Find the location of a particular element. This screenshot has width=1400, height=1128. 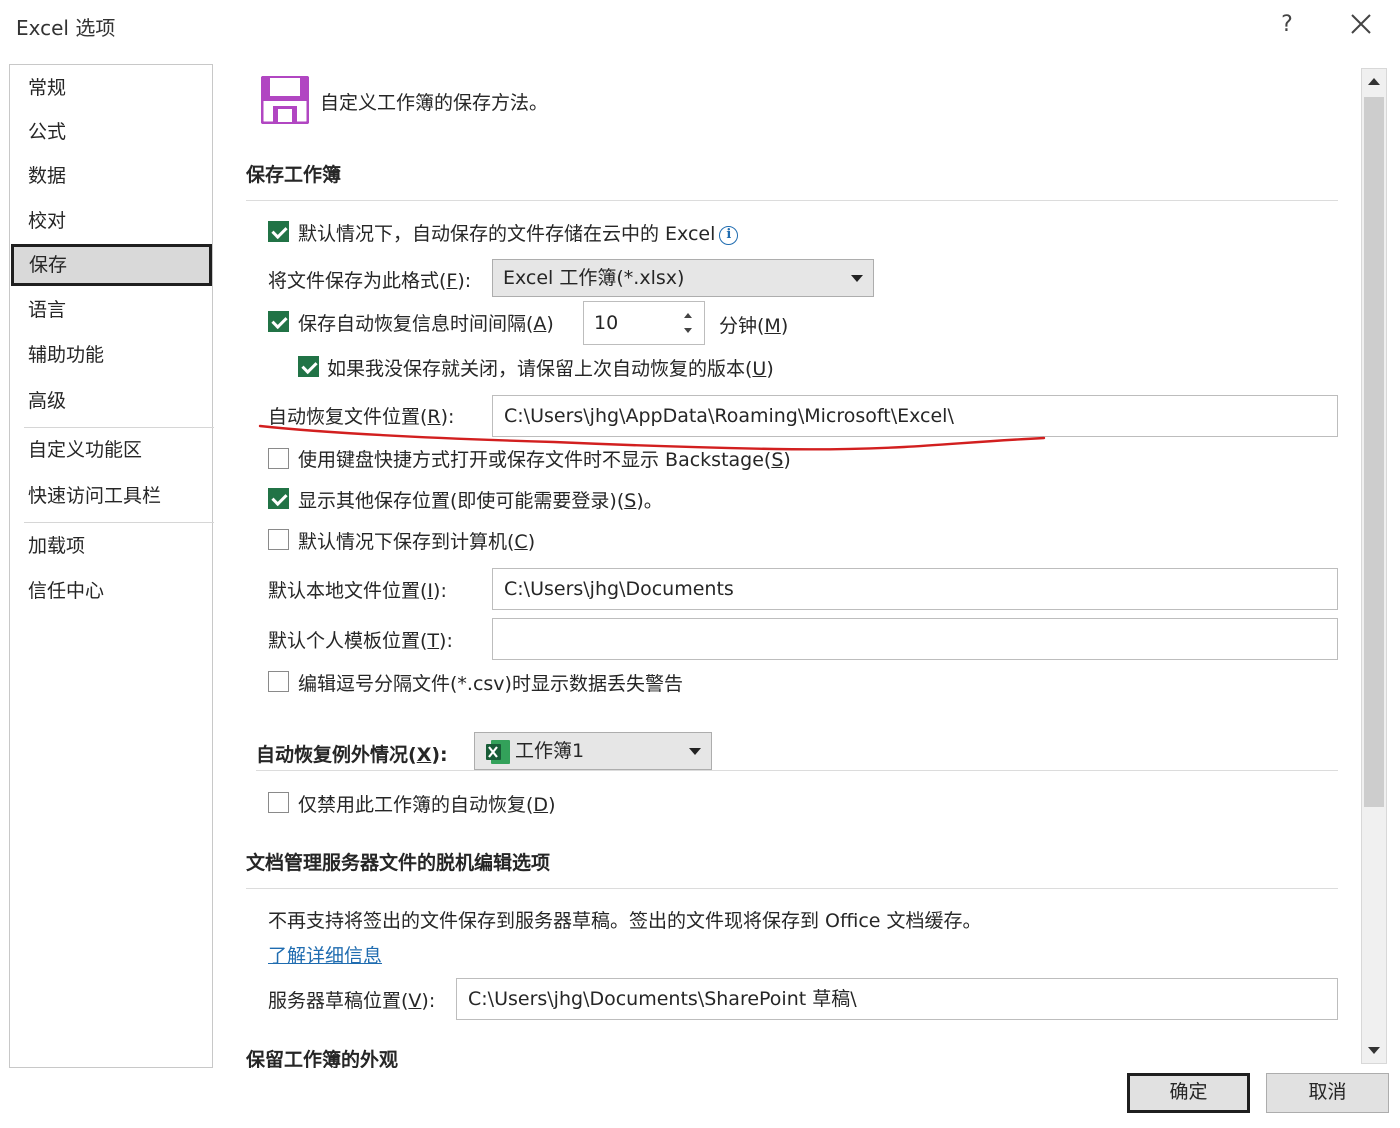

keep-last-version-label: 如果我没保存就关闭，请保留上次自动恢复的版本(U) is located at coordinates (550, 367).